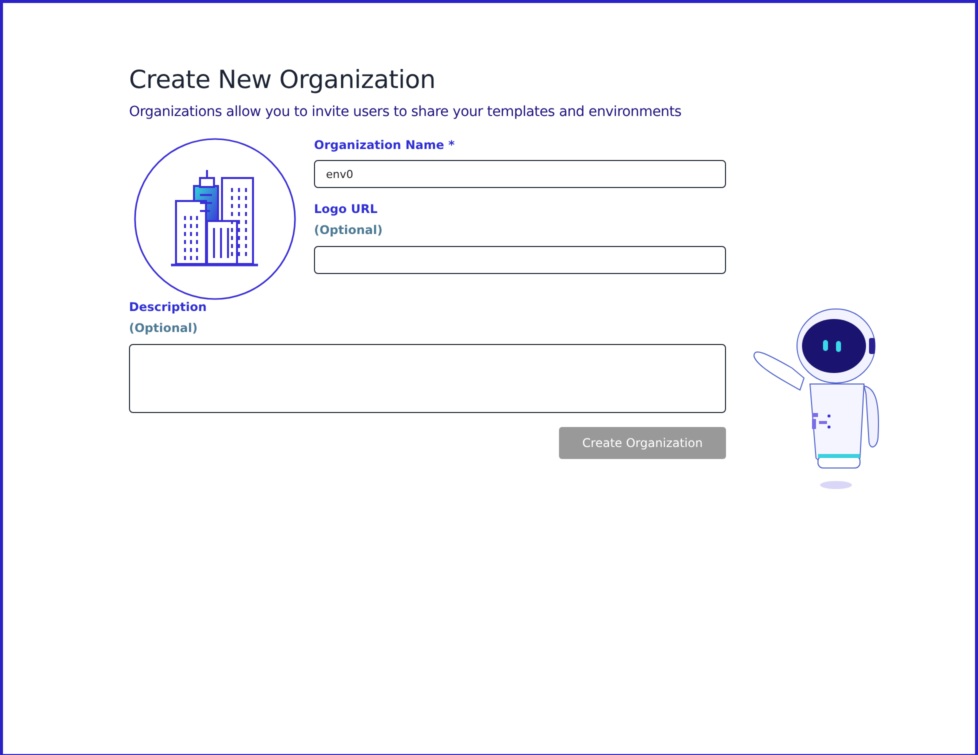 This screenshot has width=978, height=755. Describe the element at coordinates (520, 174) in the screenshot. I see `text-field: env0` at that location.